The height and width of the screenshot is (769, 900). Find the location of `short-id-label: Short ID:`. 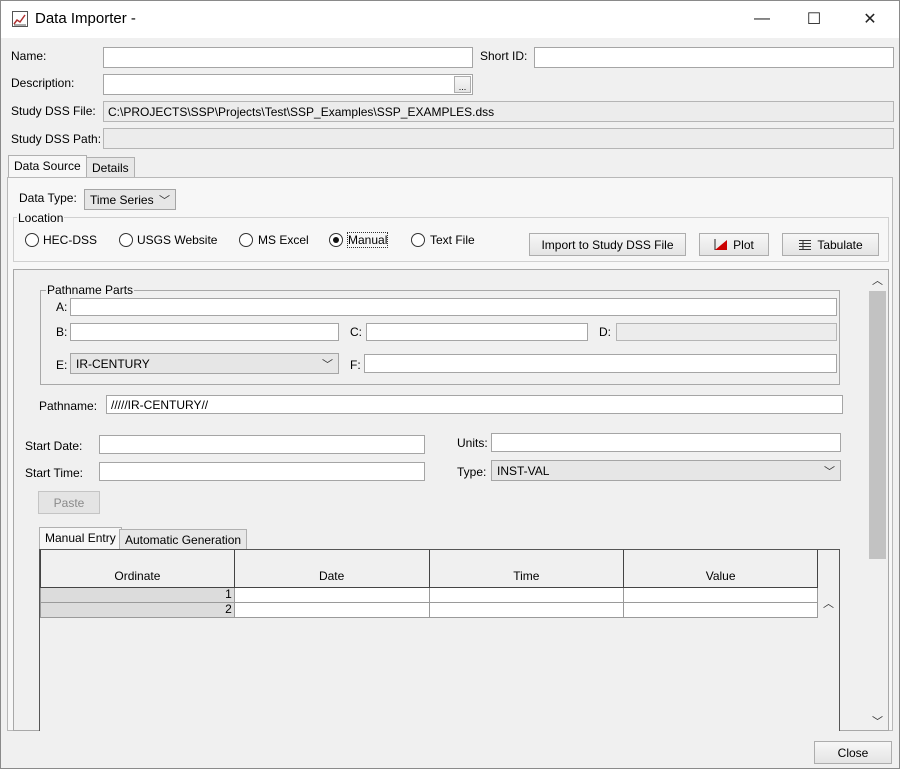

short-id-label: Short ID: is located at coordinates (504, 56).